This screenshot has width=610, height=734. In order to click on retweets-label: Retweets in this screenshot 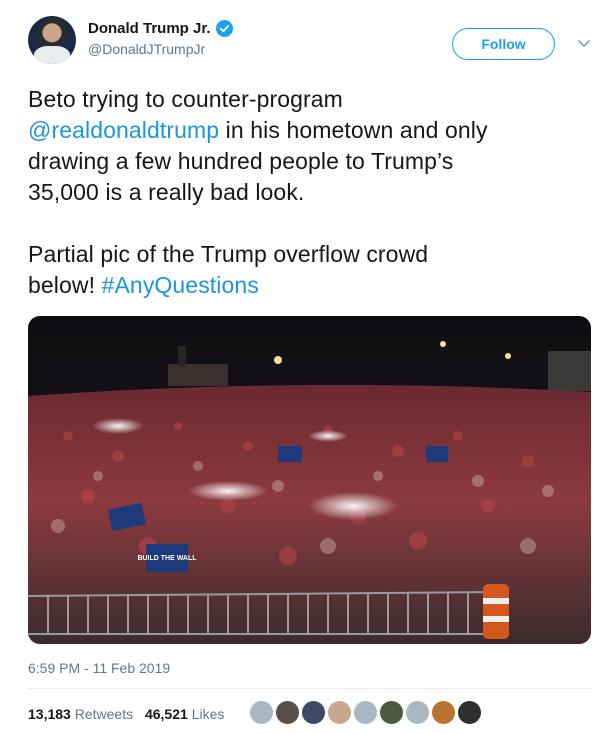, I will do `click(104, 714)`.